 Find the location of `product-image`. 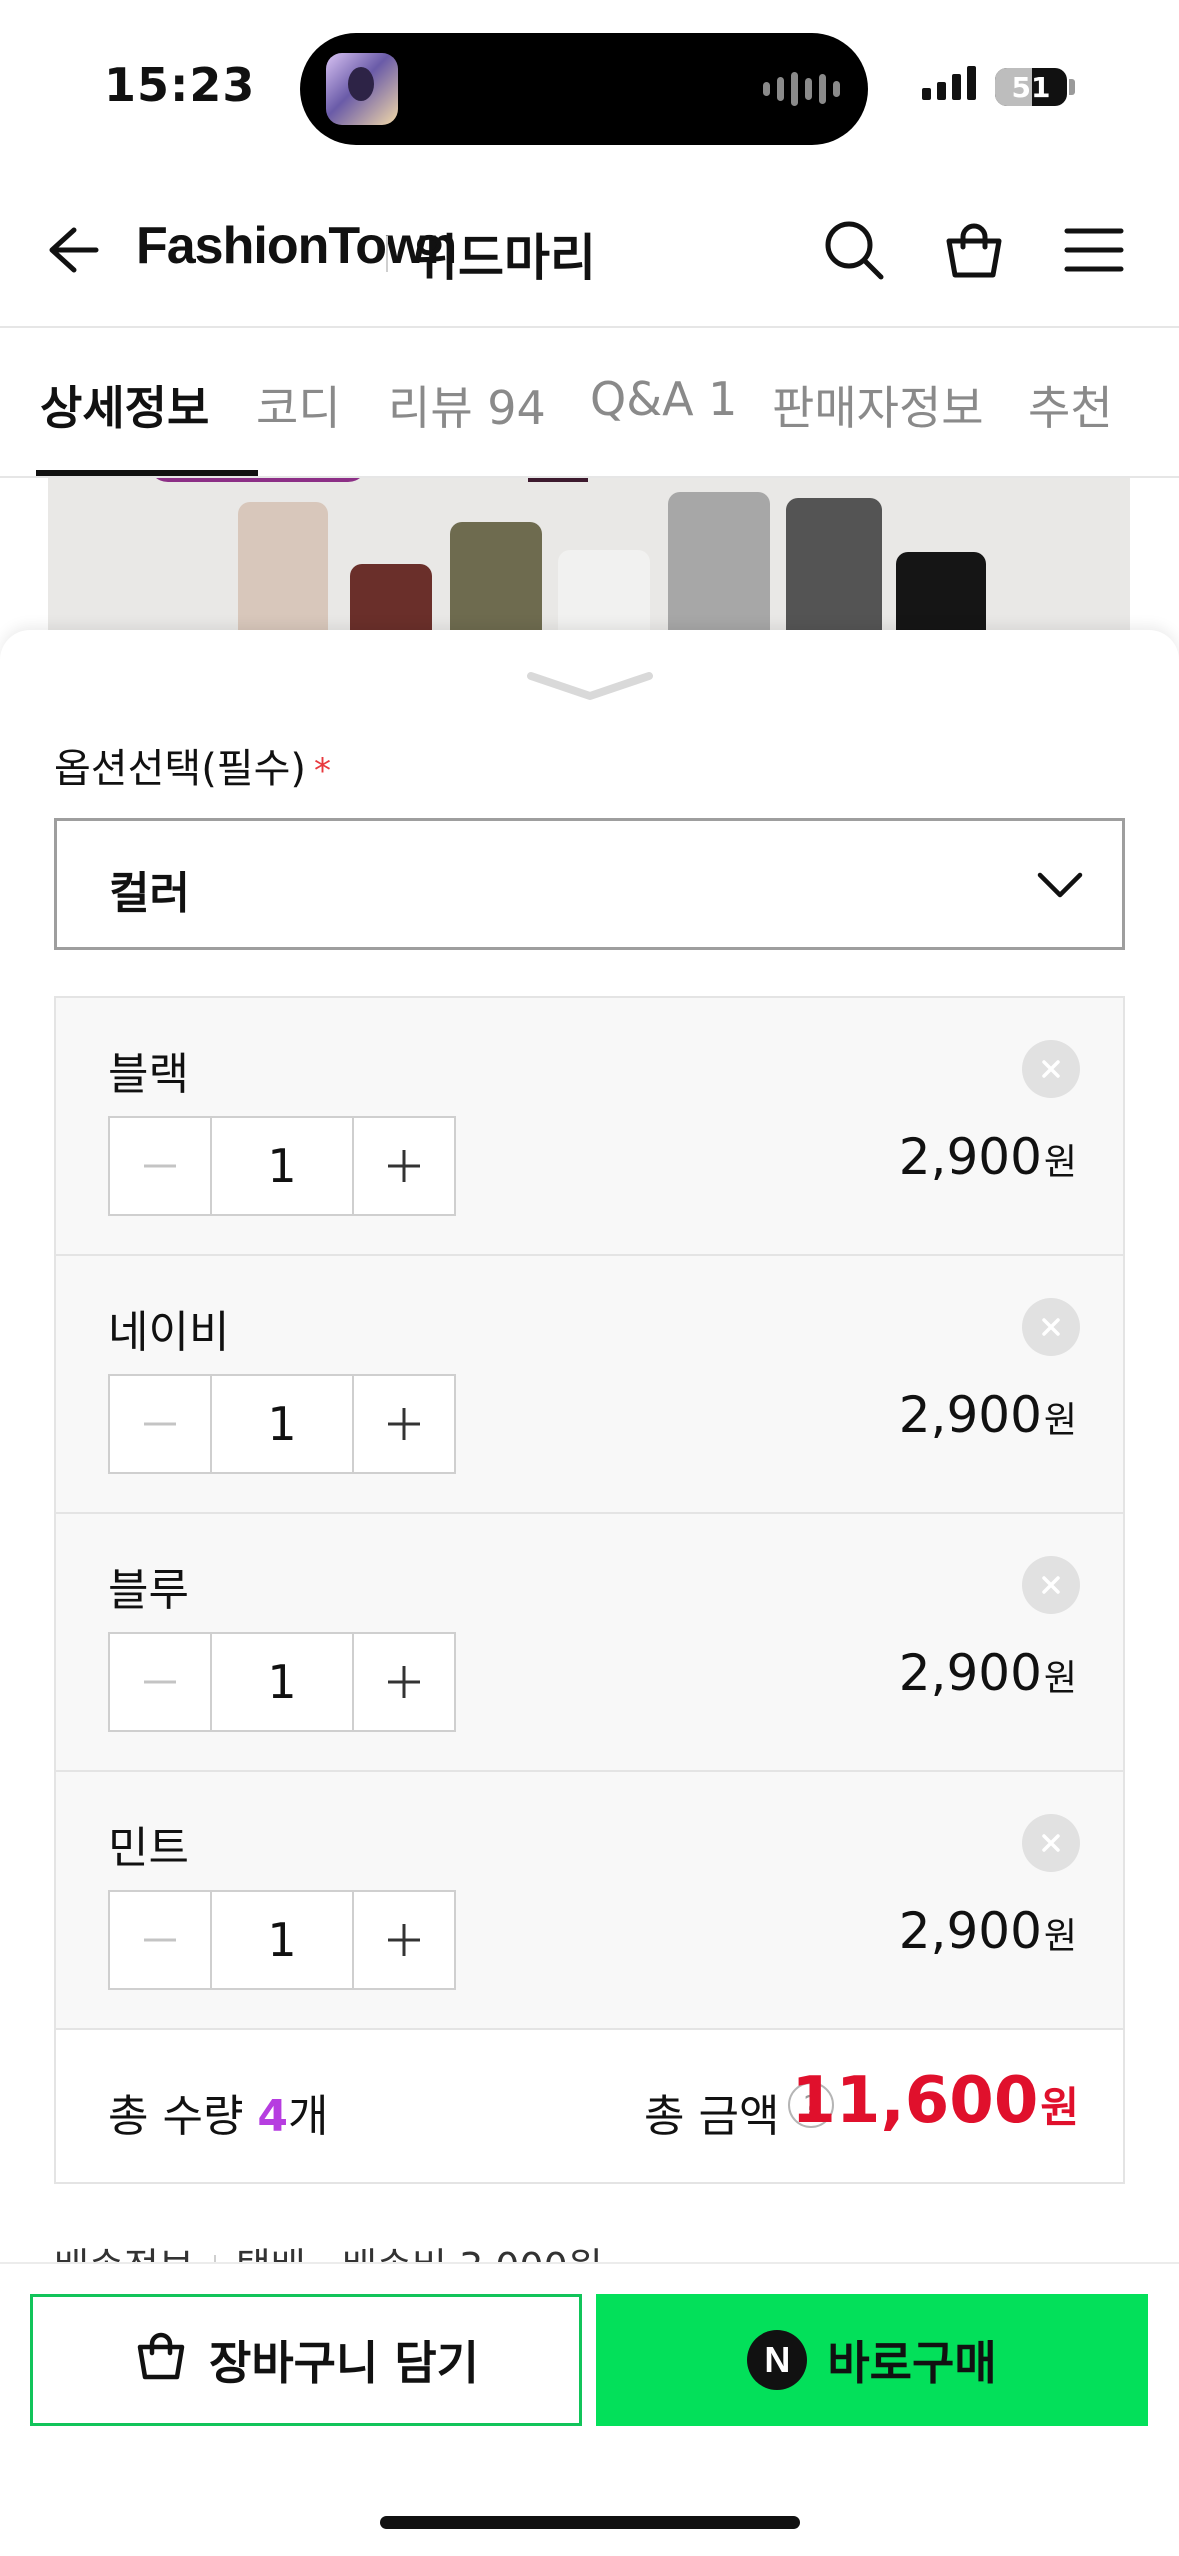

product-image is located at coordinates (589, 558).